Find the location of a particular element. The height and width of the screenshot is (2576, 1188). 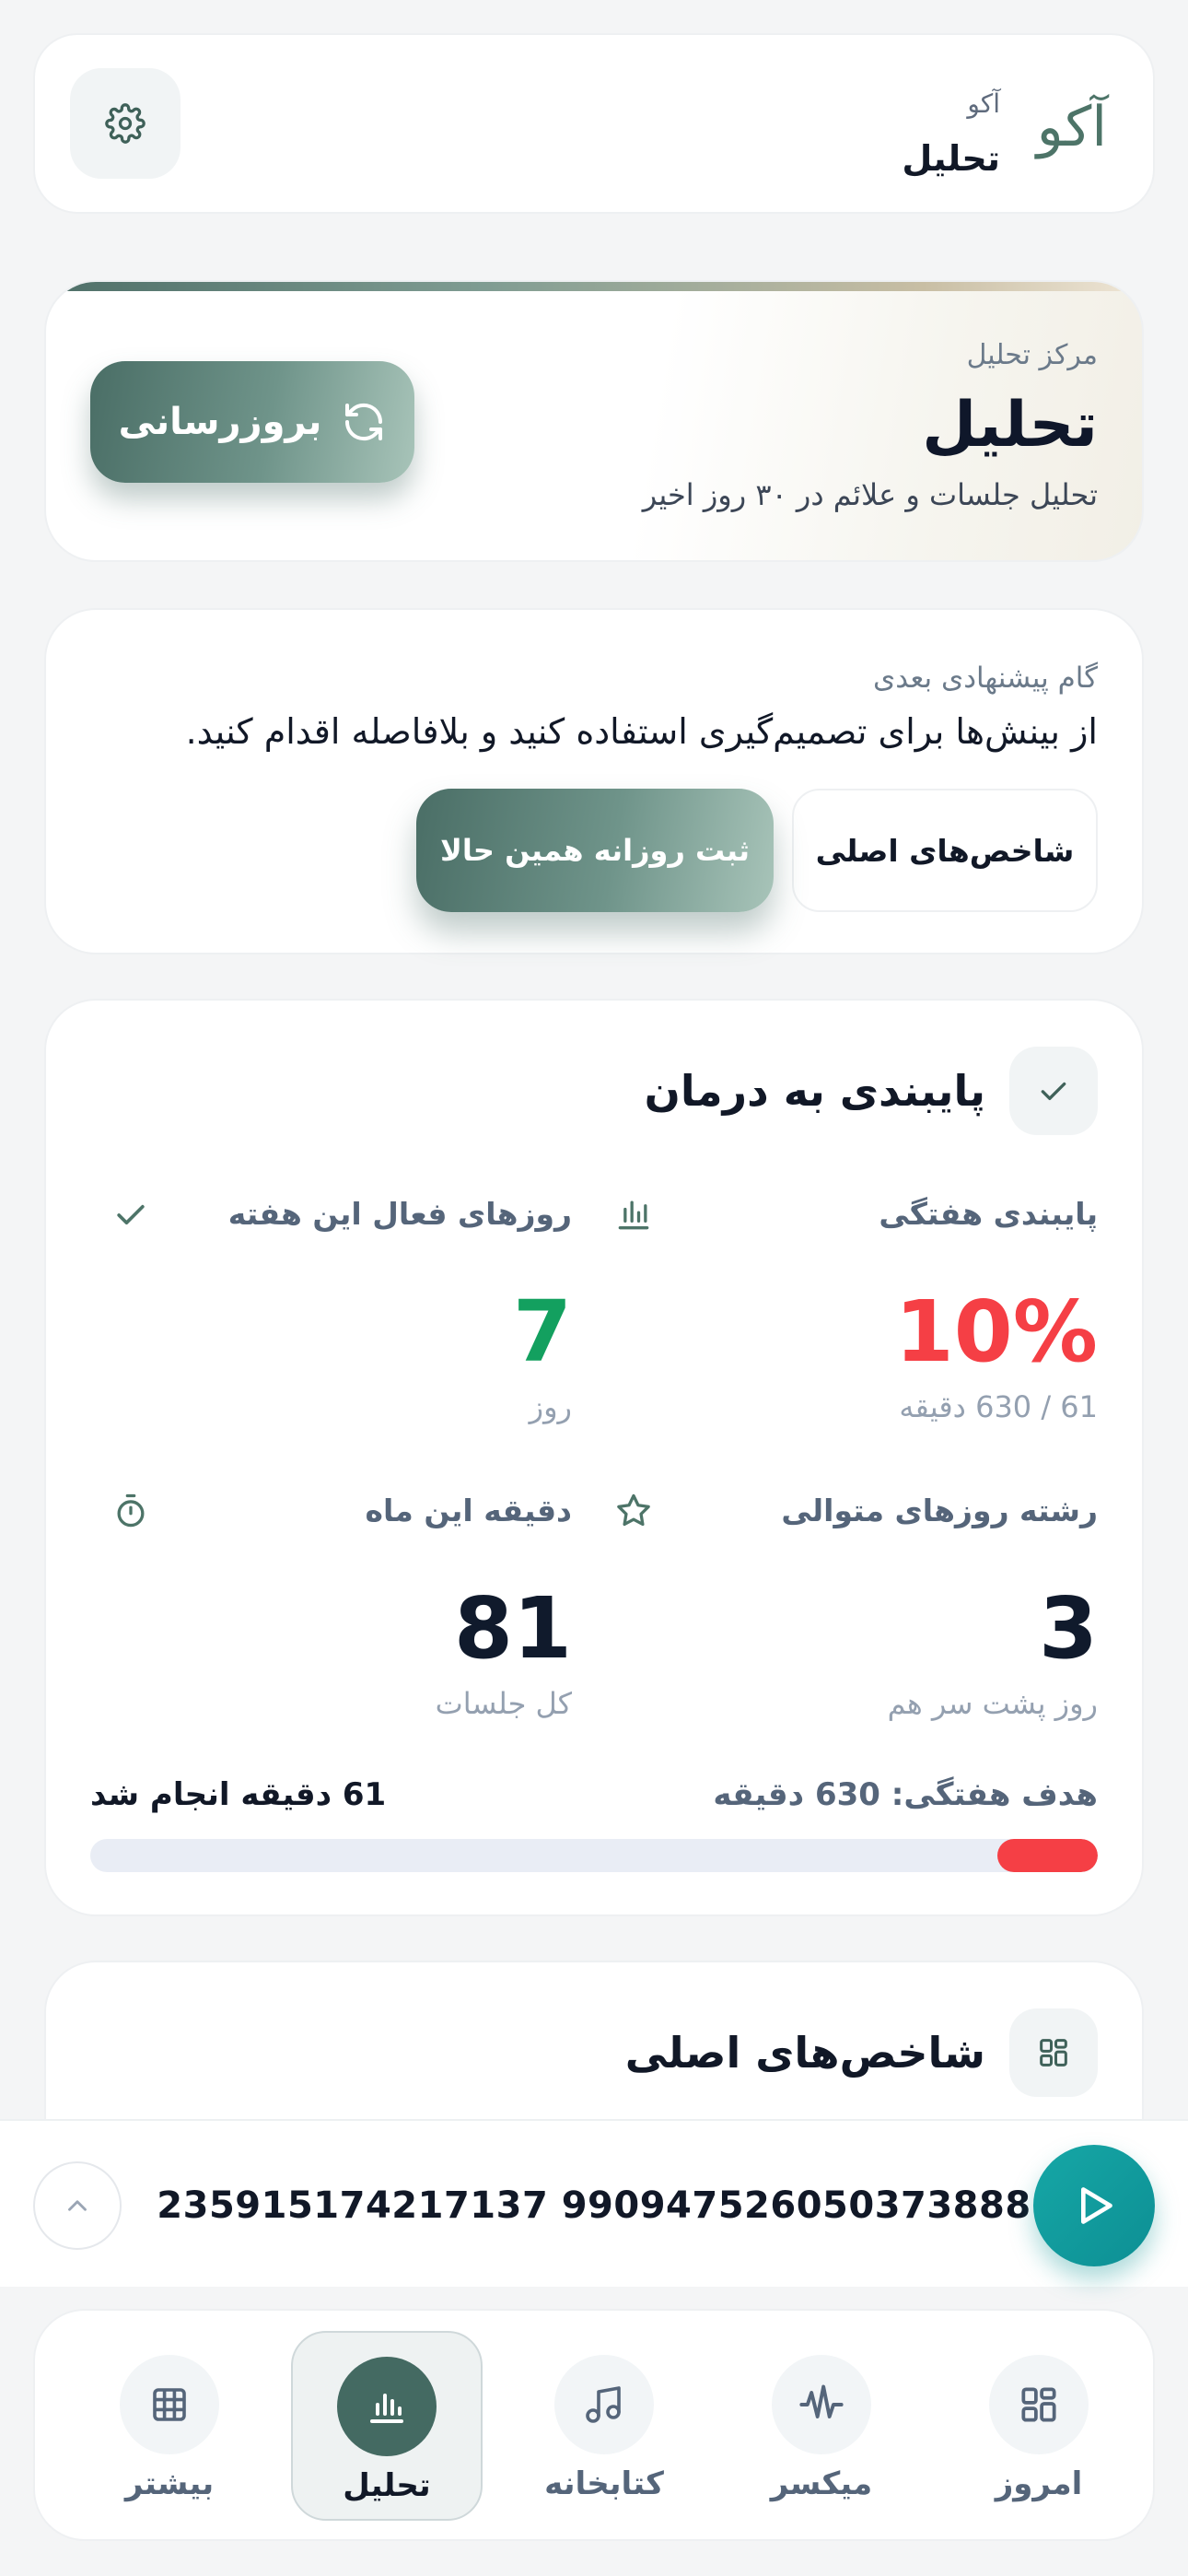

nav-item-more: بیشتر is located at coordinates (169, 2426).